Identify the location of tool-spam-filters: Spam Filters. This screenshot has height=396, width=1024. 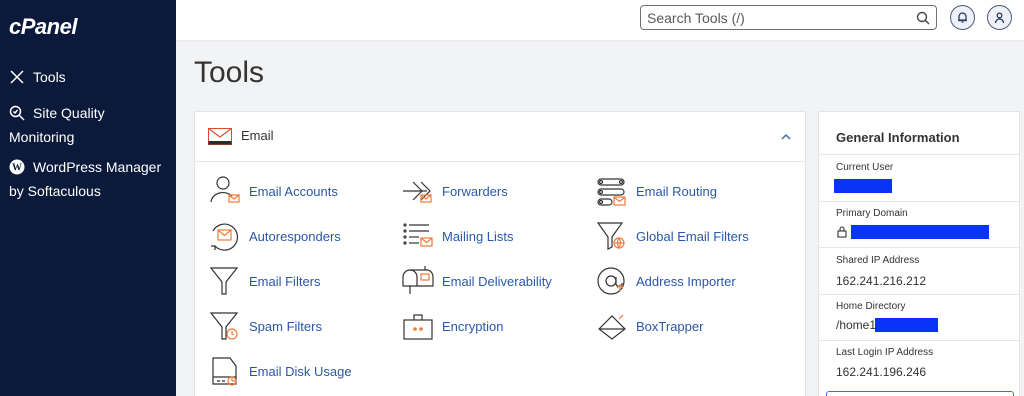
(303, 327).